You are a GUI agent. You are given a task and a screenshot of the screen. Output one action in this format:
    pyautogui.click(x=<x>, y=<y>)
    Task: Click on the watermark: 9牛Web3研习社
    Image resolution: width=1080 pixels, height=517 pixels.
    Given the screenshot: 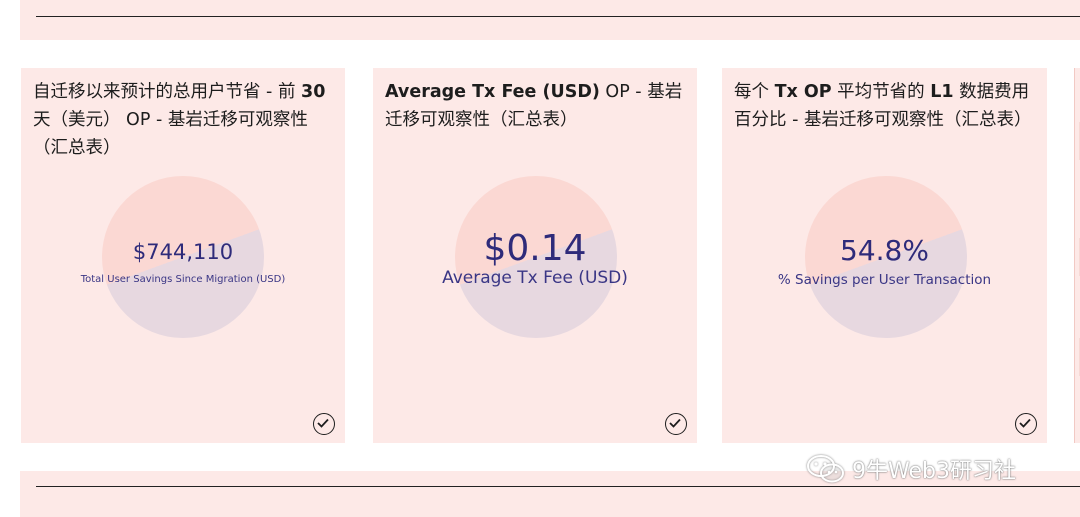 What is the action you would take?
    pyautogui.click(x=911, y=469)
    